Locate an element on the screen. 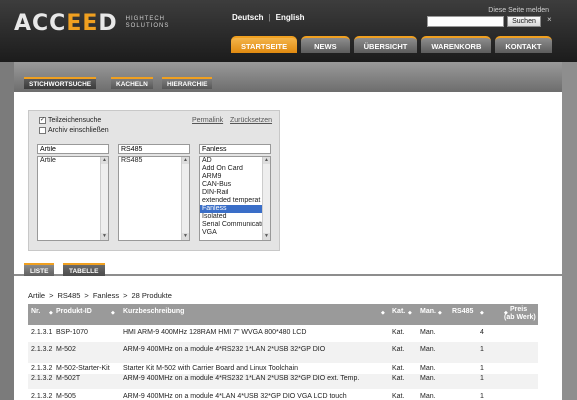 Image resolution: width=577 pixels, height=400 pixels. cell-product-id: M-505 is located at coordinates (66, 396).